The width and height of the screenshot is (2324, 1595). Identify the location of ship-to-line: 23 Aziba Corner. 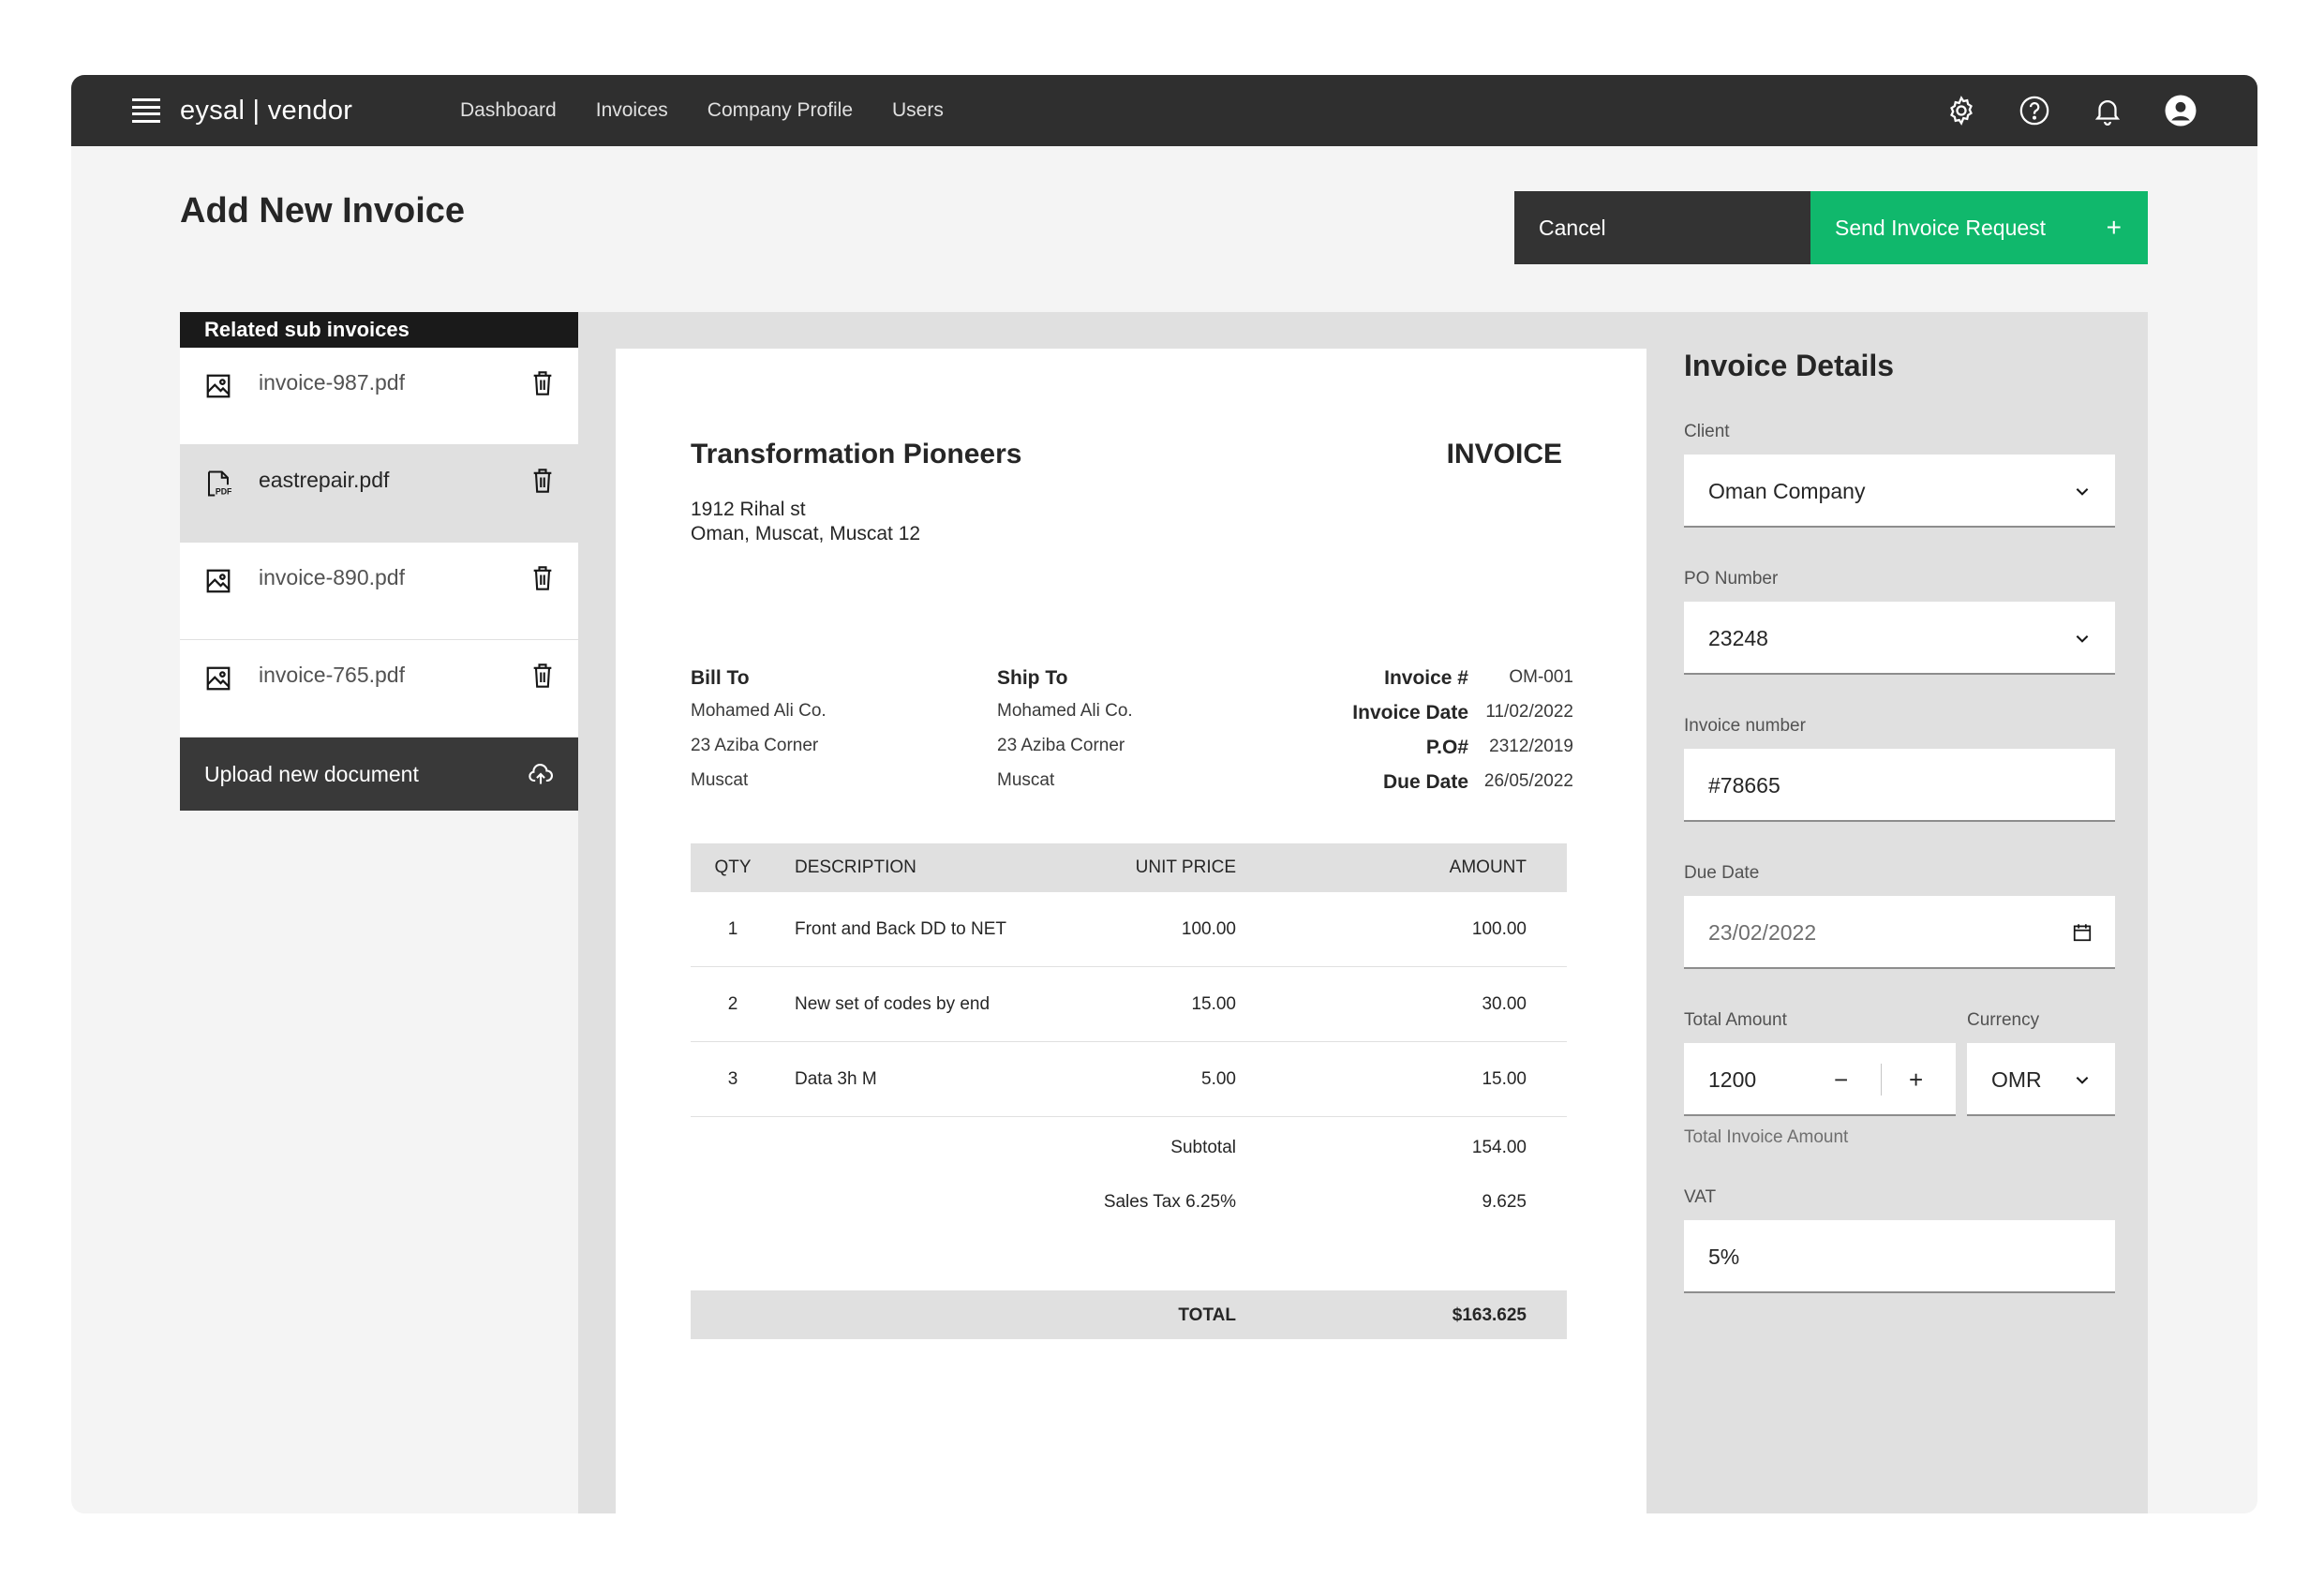
(1061, 745).